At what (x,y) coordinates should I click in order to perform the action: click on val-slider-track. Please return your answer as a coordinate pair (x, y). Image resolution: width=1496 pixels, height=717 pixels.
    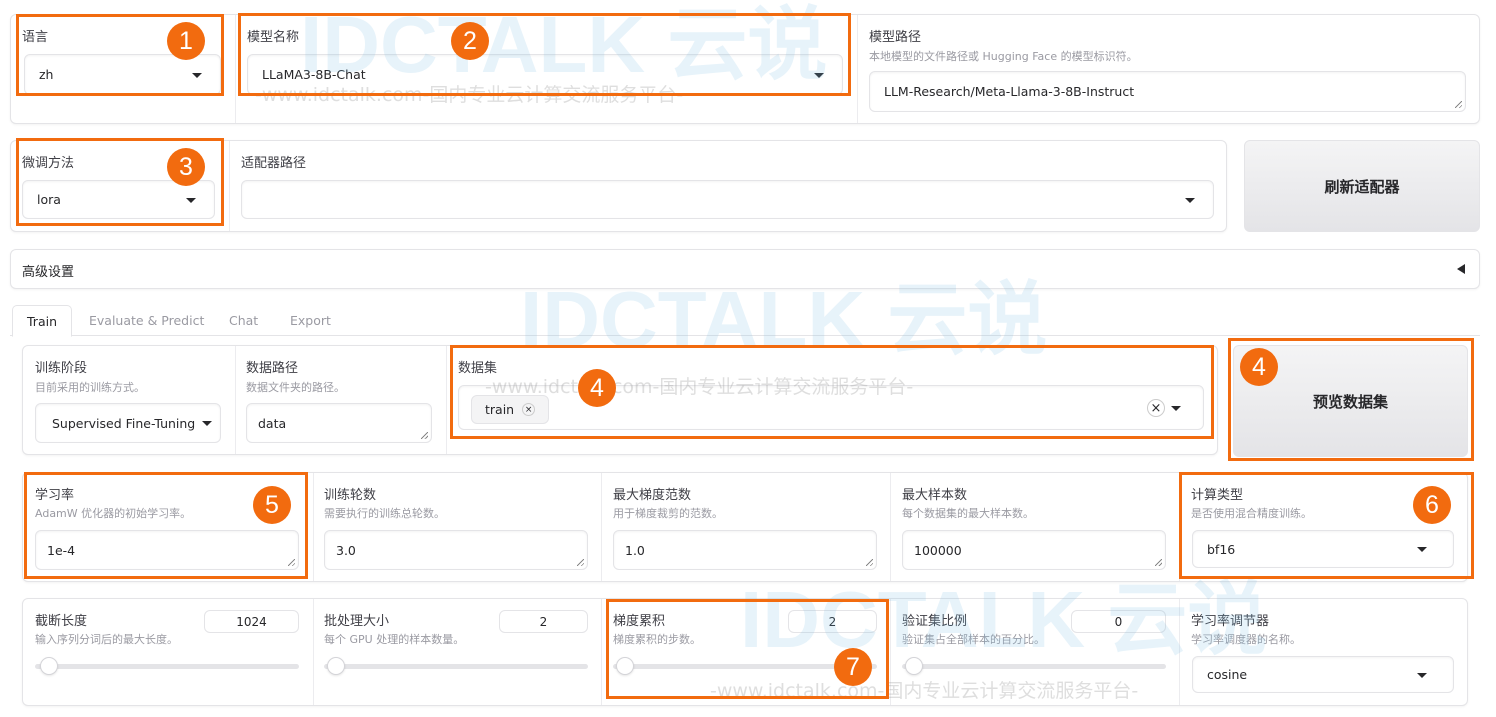
    Looking at the image, I should click on (1034, 666).